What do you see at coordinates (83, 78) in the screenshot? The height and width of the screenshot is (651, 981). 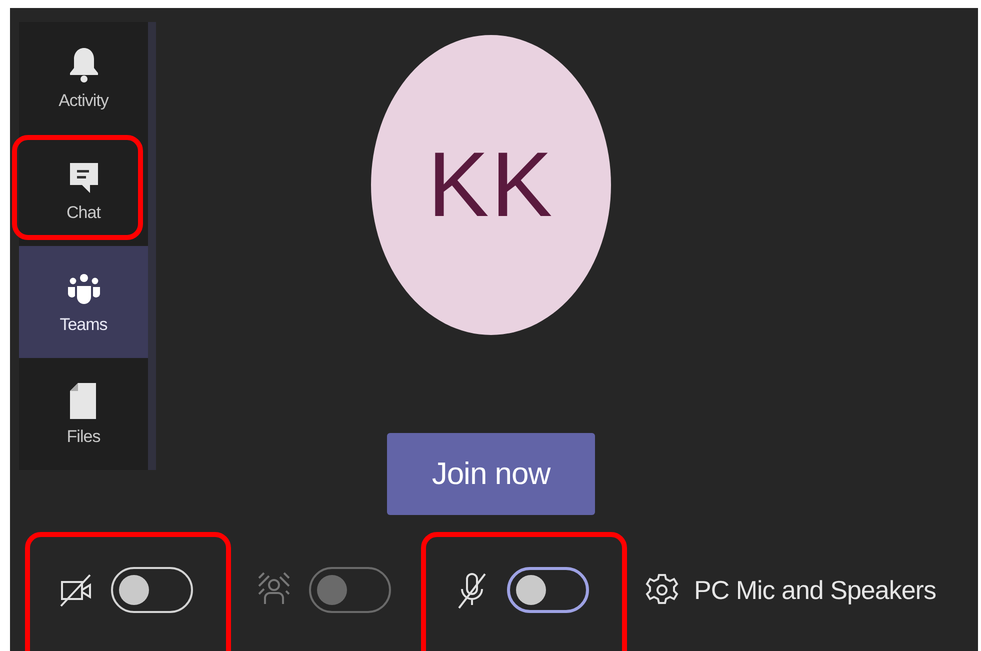 I see `nav-item: Activity` at bounding box center [83, 78].